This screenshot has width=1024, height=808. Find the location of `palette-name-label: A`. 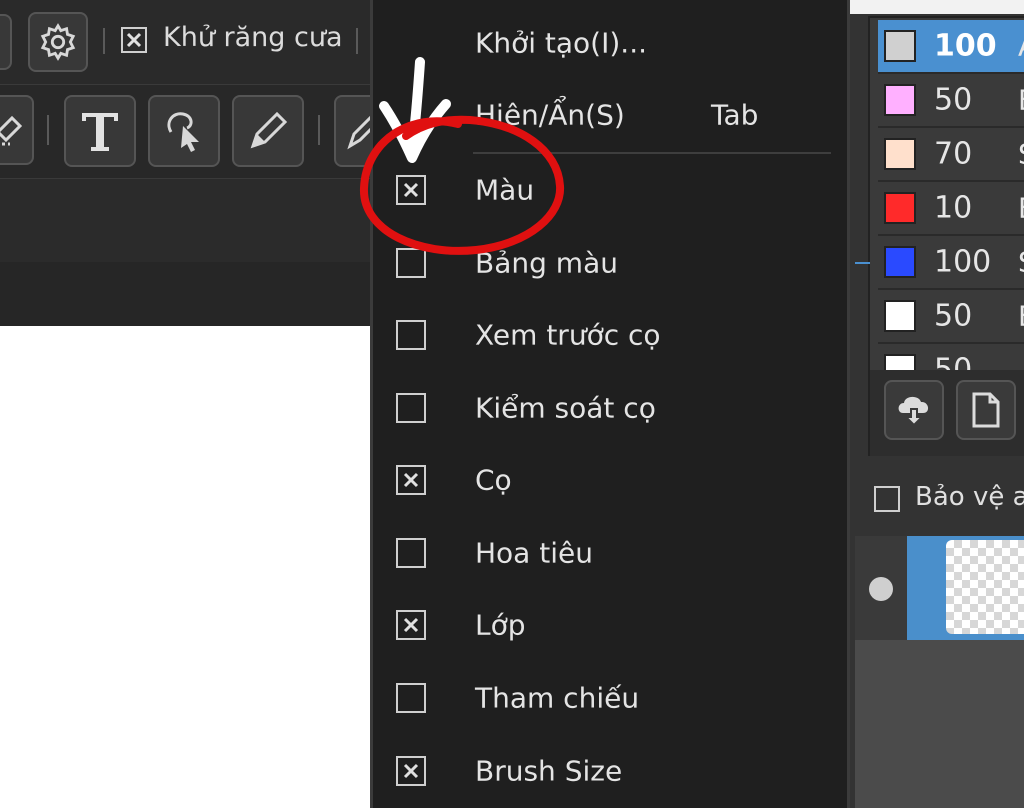

palette-name-label: A is located at coordinates (1021, 46).